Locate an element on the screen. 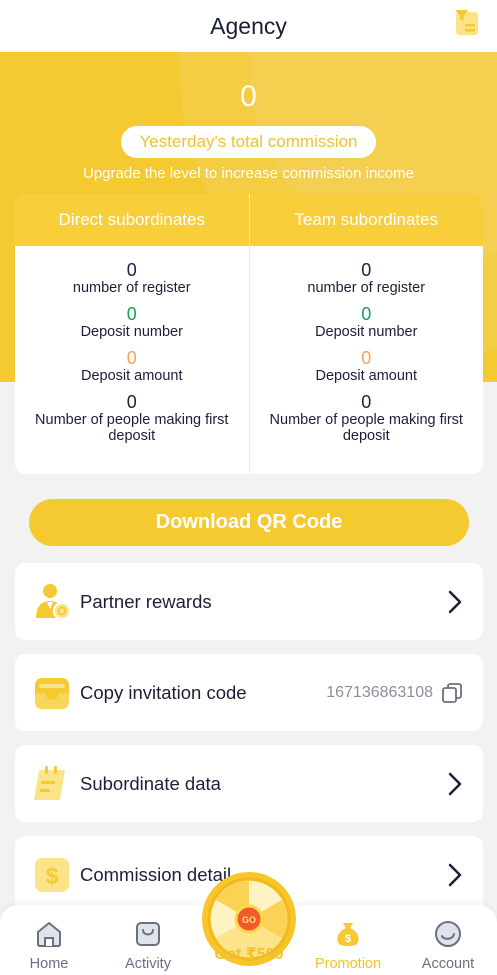 The image size is (497, 975). notepad-icon is located at coordinates (49, 782).